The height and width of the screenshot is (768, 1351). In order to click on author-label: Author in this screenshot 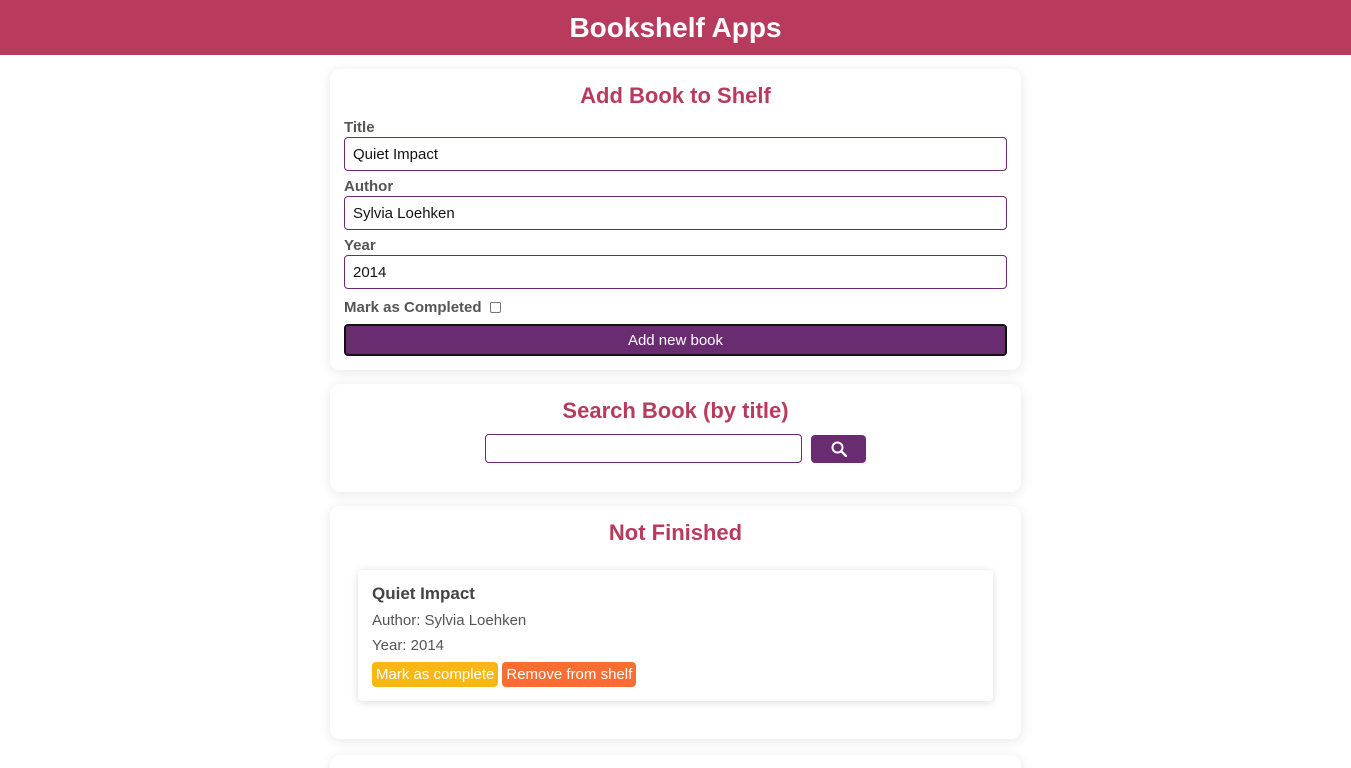, I will do `click(369, 186)`.